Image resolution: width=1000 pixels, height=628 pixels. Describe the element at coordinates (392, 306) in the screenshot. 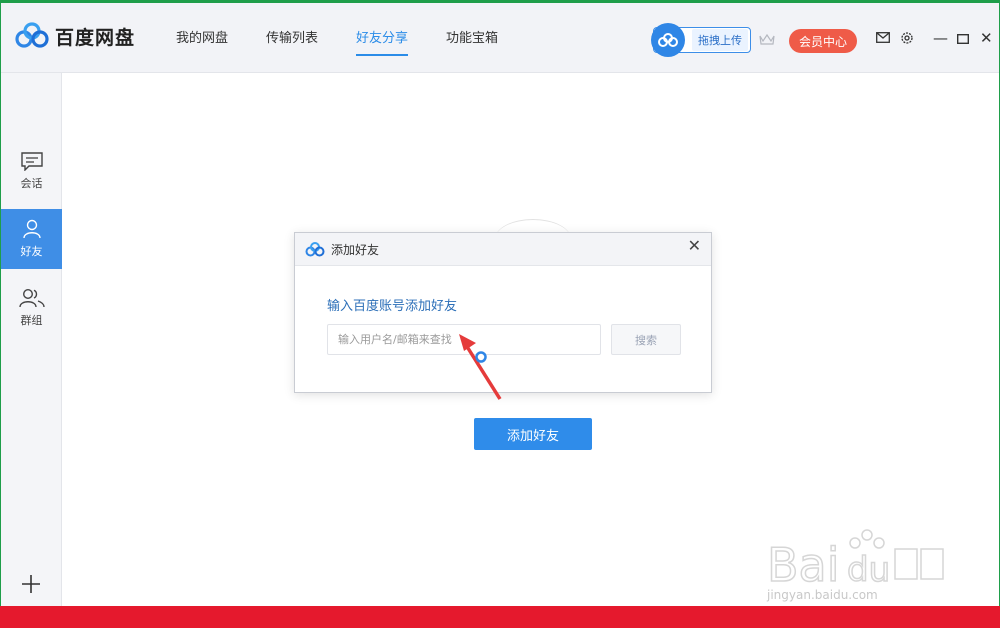

I see `dialog-label: 输入百度账号添加好友` at that location.